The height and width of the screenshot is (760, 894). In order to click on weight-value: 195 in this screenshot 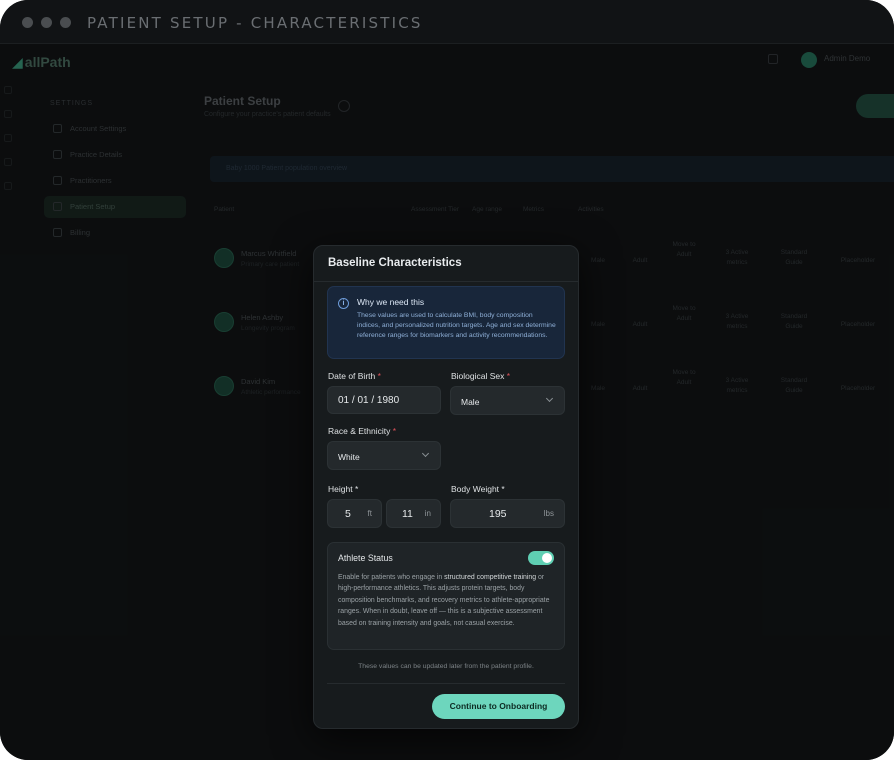, I will do `click(498, 514)`.